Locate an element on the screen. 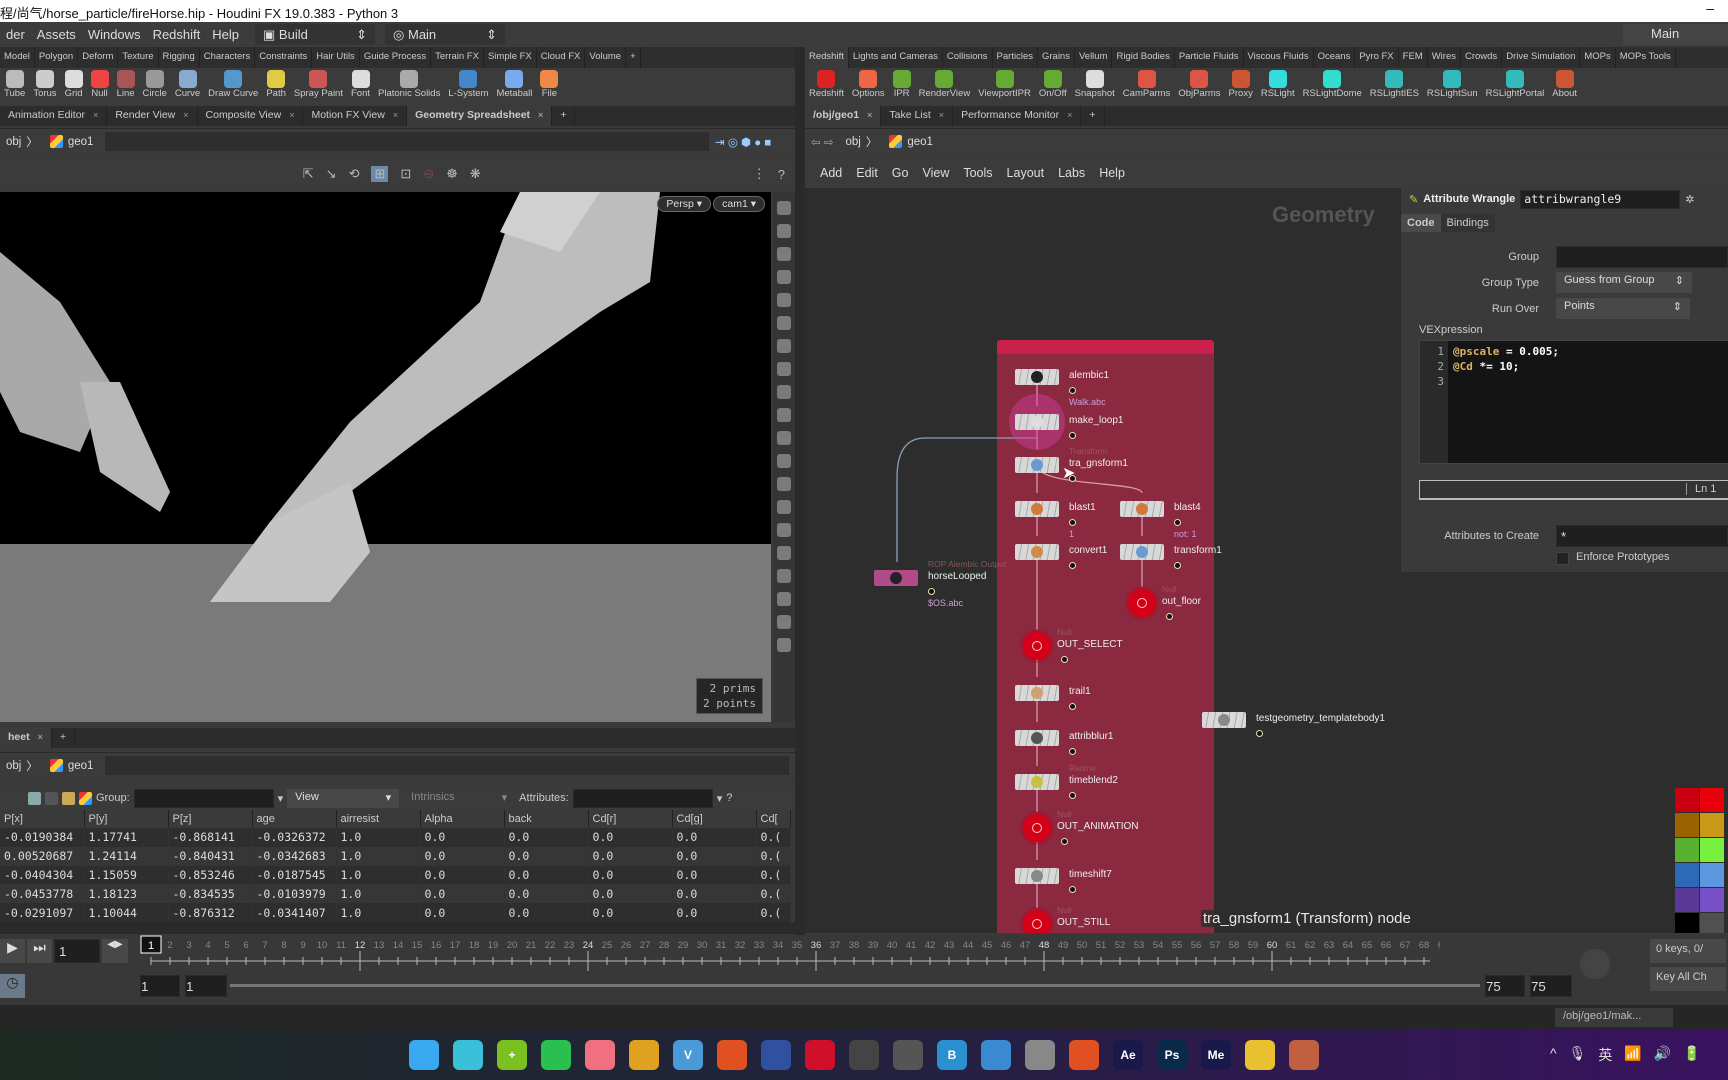  taskbar-cinema4d-icon is located at coordinates (776, 1055).